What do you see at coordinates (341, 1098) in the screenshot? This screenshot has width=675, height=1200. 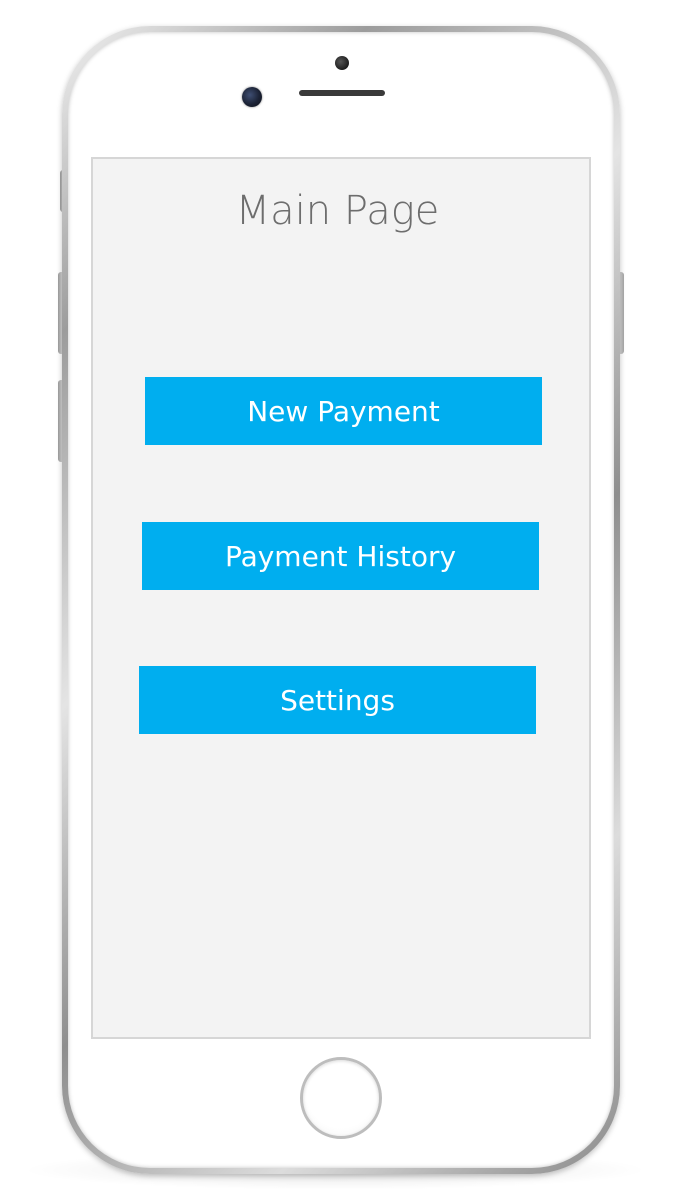 I see `home-button` at bounding box center [341, 1098].